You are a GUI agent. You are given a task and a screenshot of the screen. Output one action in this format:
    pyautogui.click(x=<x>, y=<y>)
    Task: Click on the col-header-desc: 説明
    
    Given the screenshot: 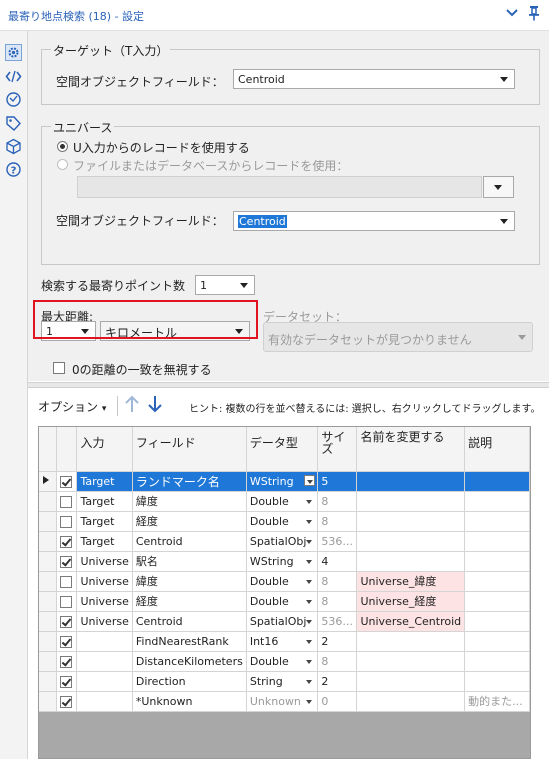 What is the action you would take?
    pyautogui.click(x=497, y=449)
    